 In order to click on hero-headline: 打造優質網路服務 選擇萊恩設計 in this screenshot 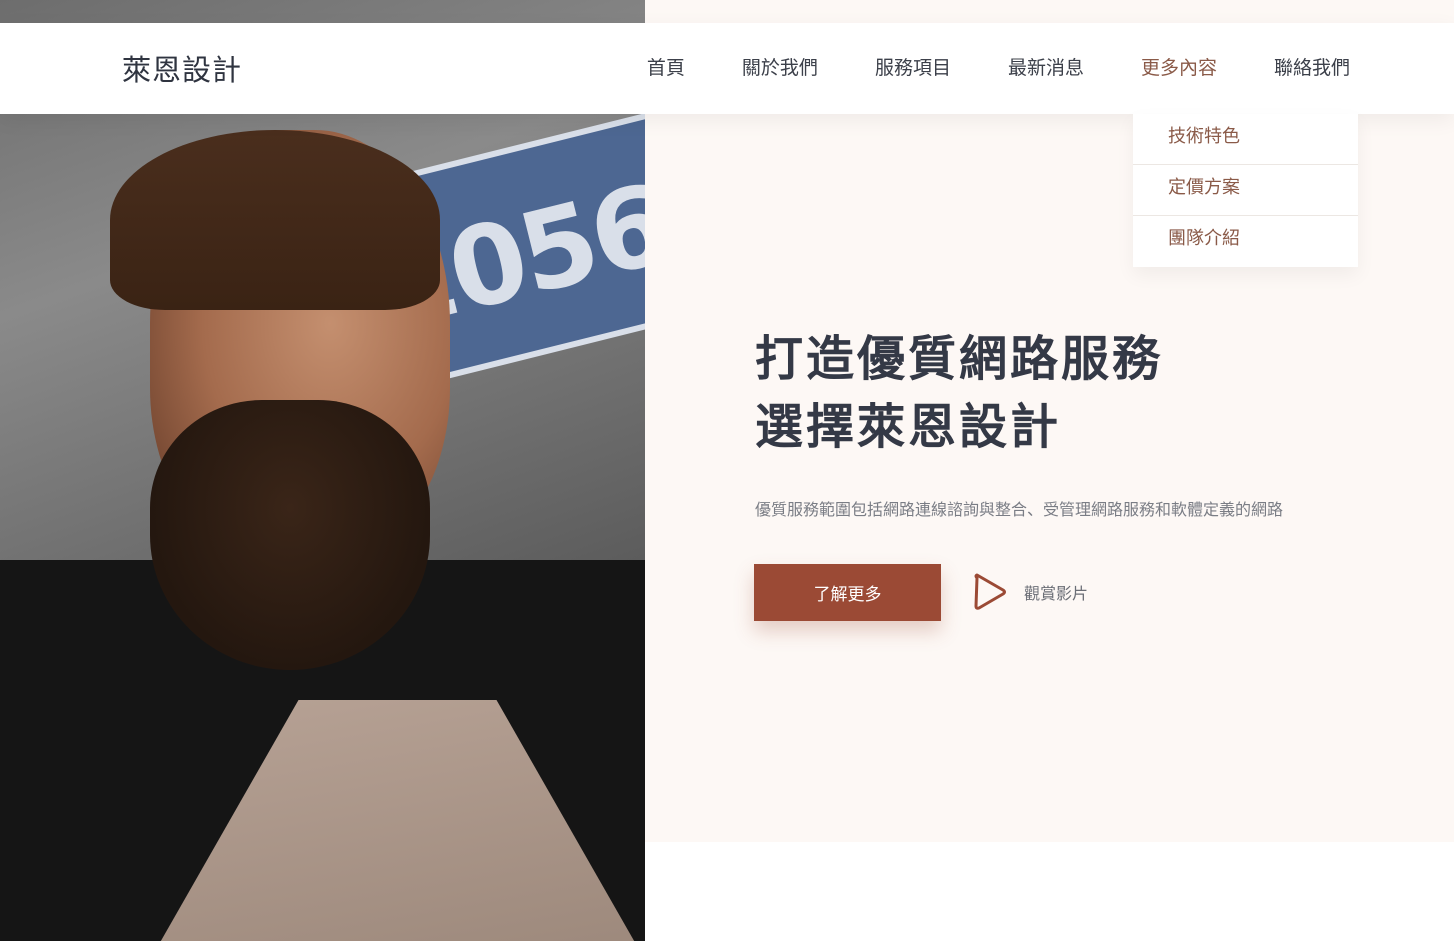, I will do `click(959, 393)`.